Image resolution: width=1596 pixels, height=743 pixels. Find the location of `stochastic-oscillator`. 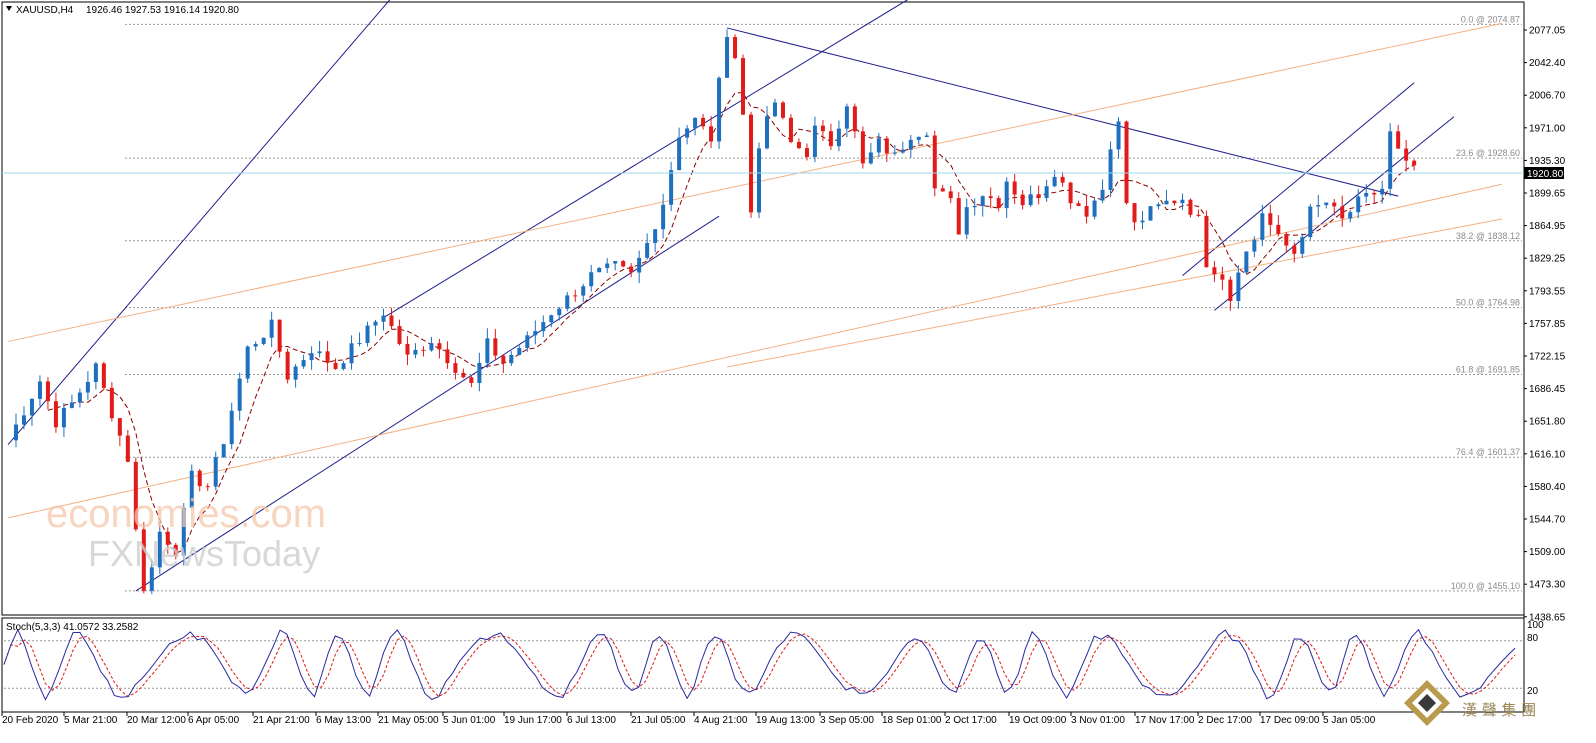

stochastic-oscillator is located at coordinates (762, 664).